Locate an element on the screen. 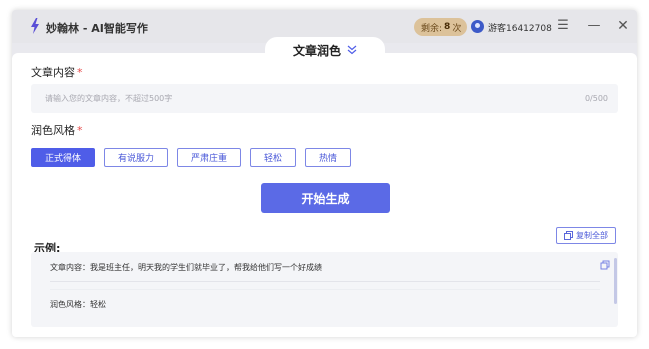 The width and height of the screenshot is (649, 349). quota-label: 剩余: is located at coordinates (432, 28).